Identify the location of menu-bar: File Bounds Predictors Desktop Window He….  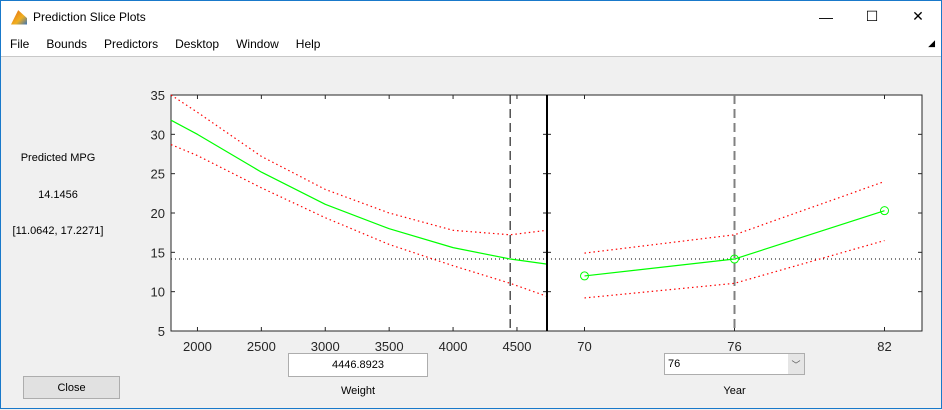
(471, 44).